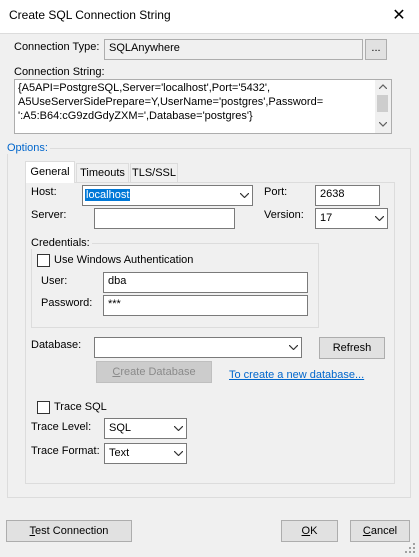  Describe the element at coordinates (61, 243) in the screenshot. I see `credentials-label: Credentials:` at that location.